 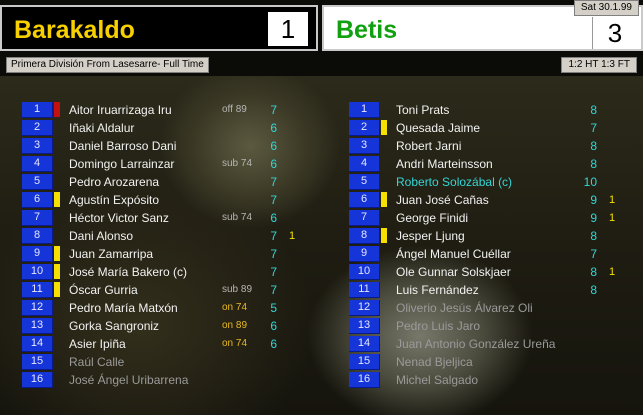 What do you see at coordinates (237, 289) in the screenshot?
I see `substitution-note: sub 89` at bounding box center [237, 289].